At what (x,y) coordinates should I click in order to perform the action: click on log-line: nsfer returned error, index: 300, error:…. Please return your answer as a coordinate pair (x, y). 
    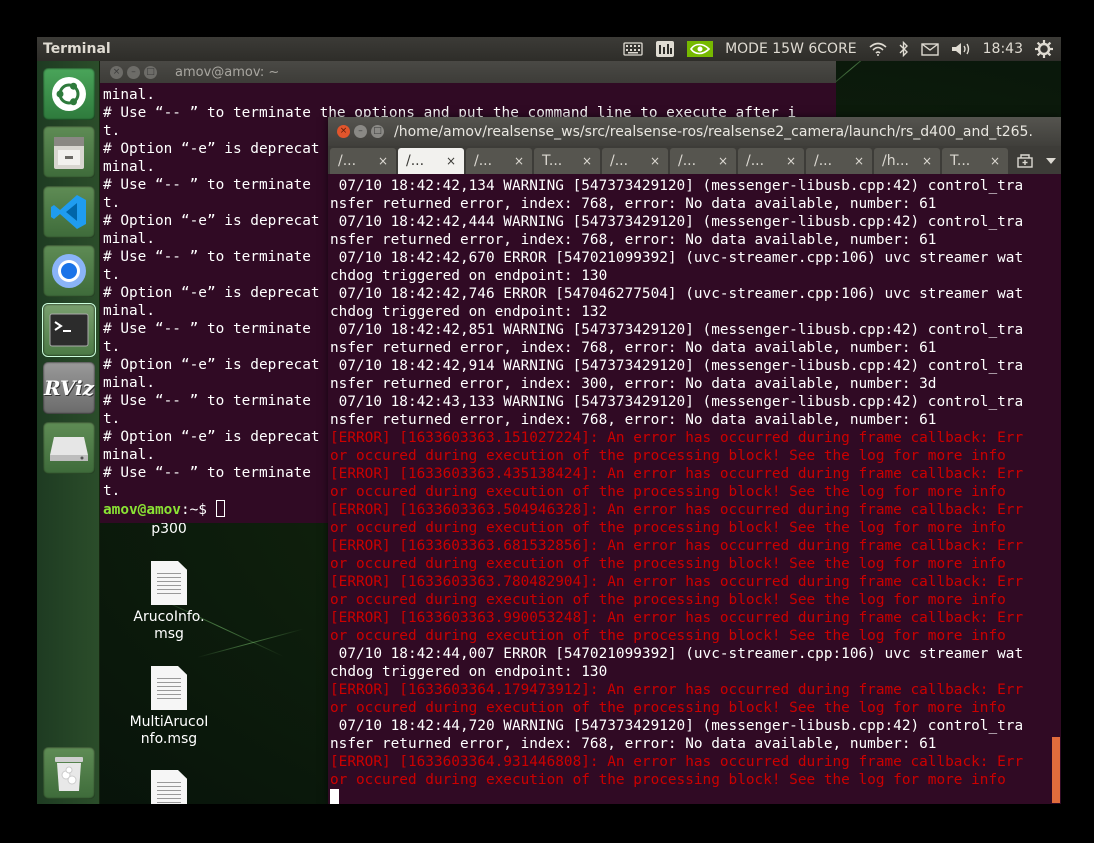
    Looking at the image, I should click on (633, 384).